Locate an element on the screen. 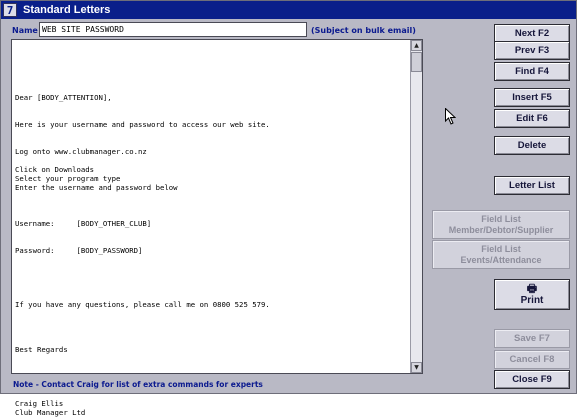 The height and width of the screenshot is (417, 577). arrow-up-icon: ▲ is located at coordinates (416, 45).